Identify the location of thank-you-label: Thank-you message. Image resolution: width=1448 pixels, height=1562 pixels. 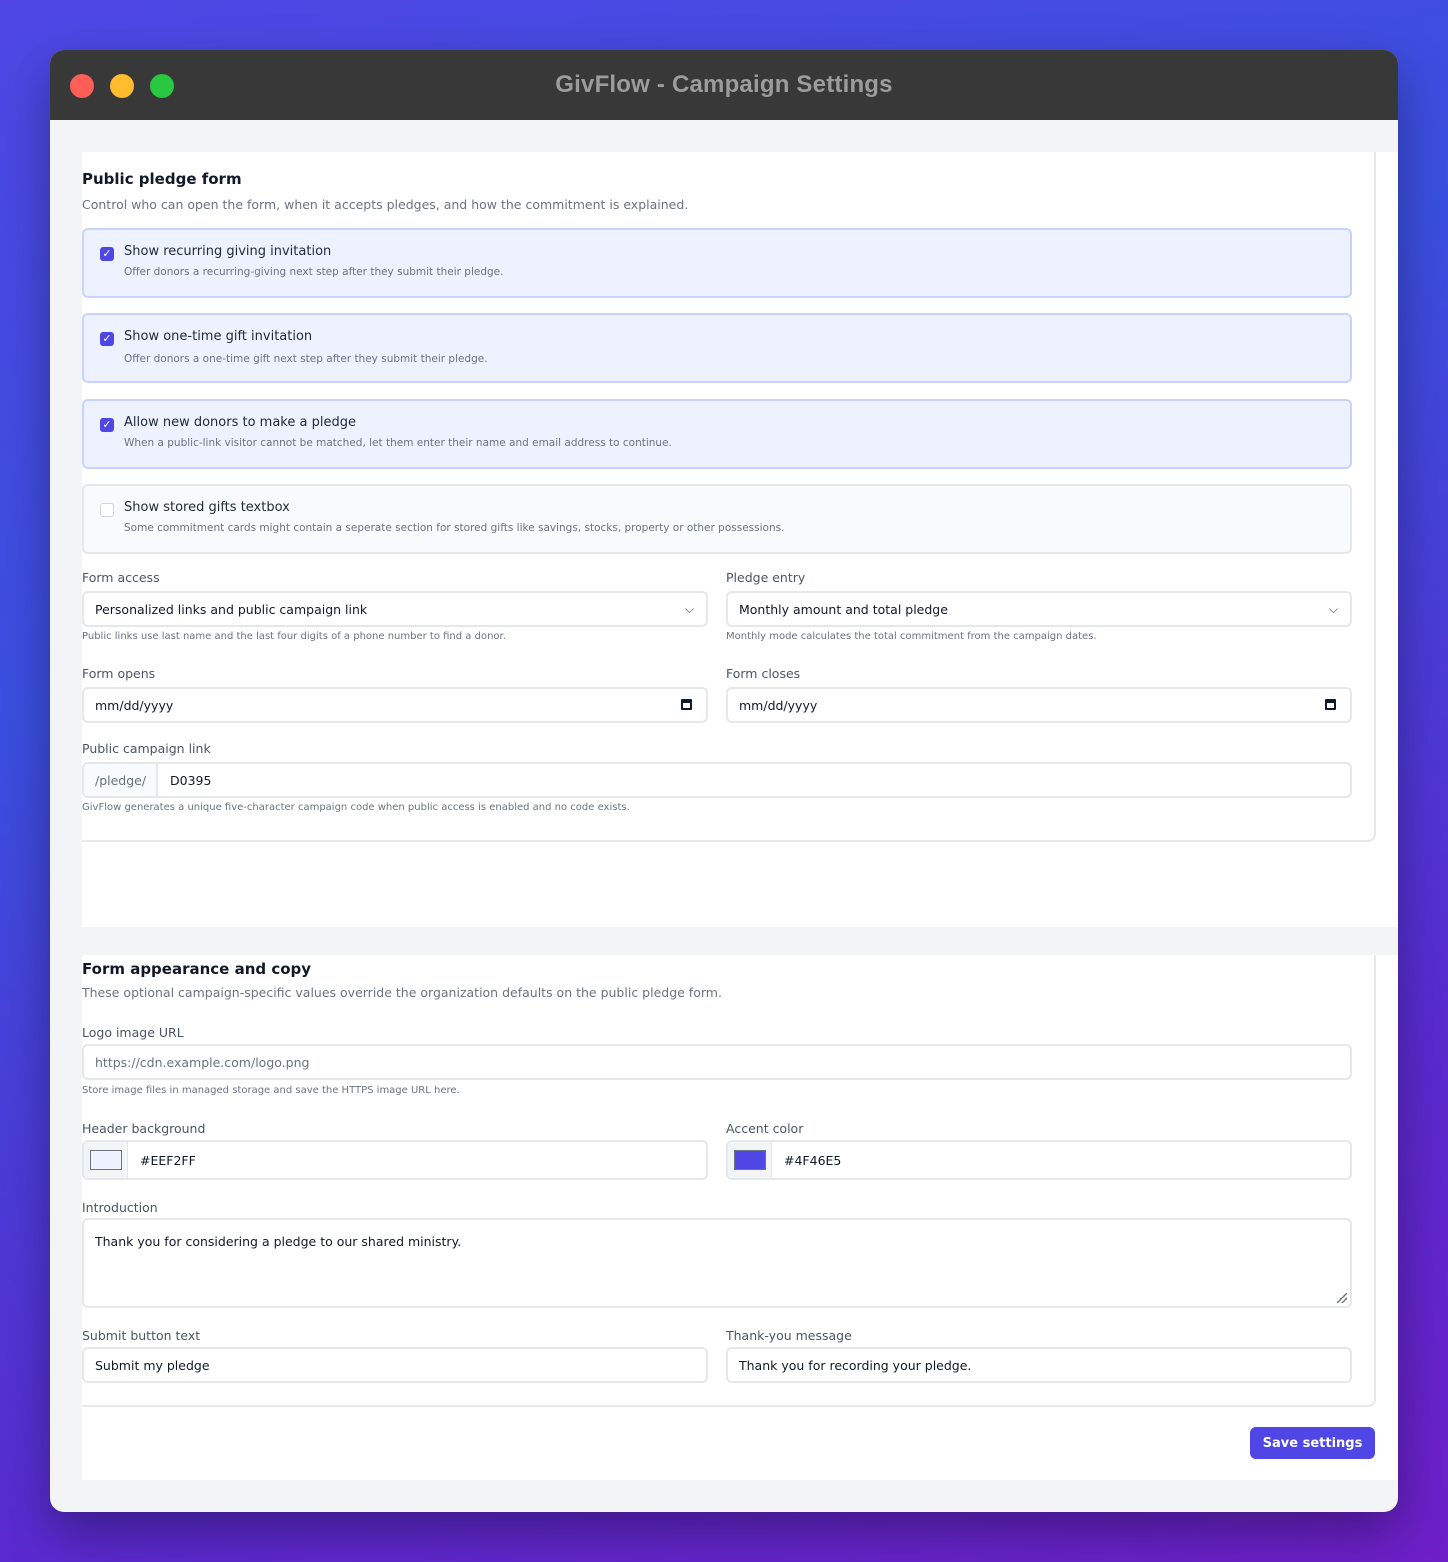
(789, 1335).